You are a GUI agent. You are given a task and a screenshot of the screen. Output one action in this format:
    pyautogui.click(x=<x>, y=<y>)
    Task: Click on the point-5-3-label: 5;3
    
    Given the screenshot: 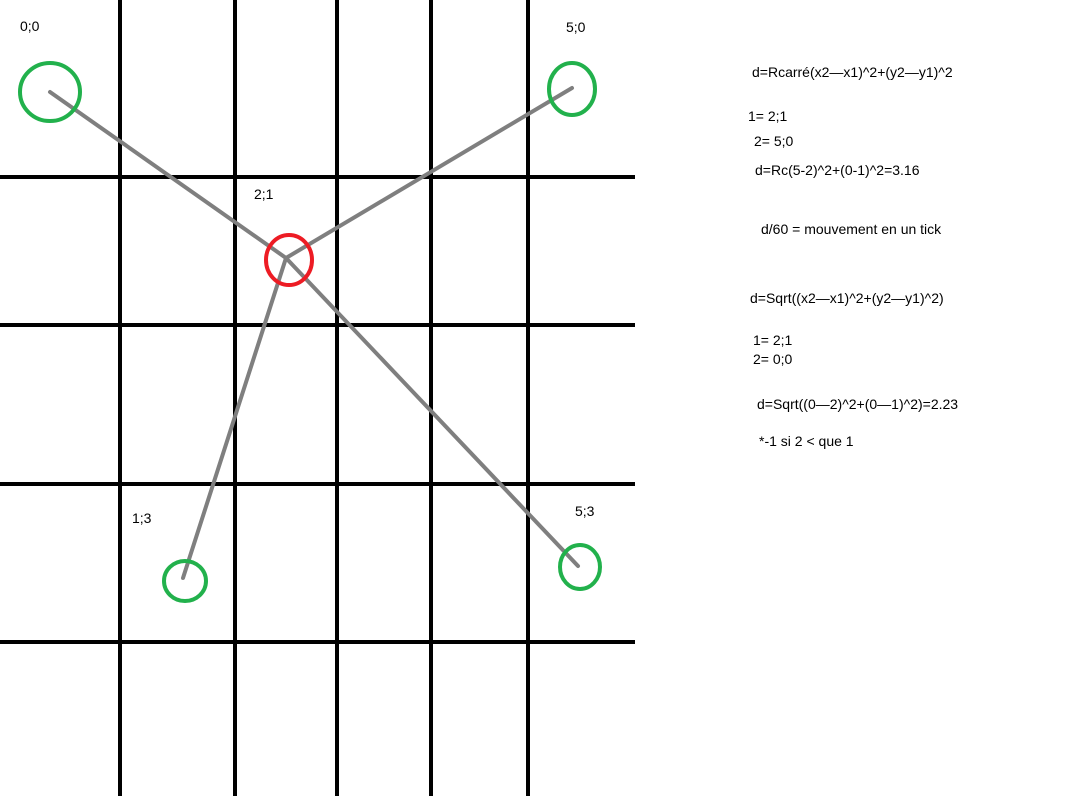 What is the action you would take?
    pyautogui.click(x=585, y=511)
    